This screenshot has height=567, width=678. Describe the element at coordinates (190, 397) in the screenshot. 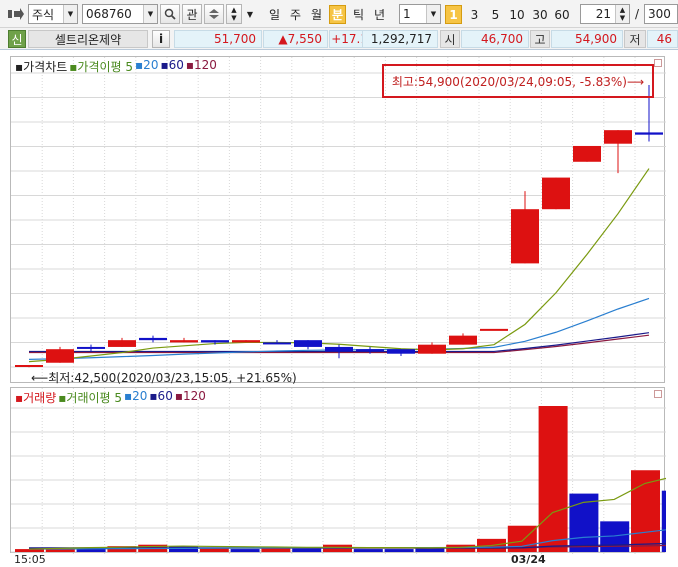

I see `legend-volume-ma120: ▪120` at that location.